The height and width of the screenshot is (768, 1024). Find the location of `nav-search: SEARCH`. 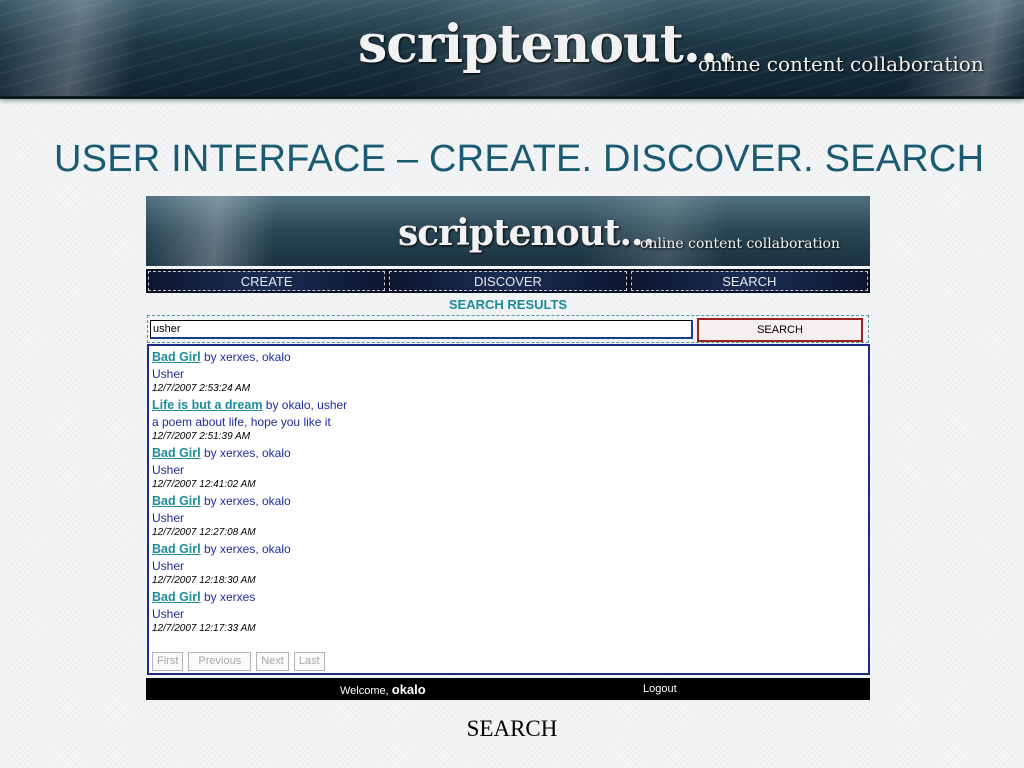

nav-search: SEARCH is located at coordinates (749, 281).